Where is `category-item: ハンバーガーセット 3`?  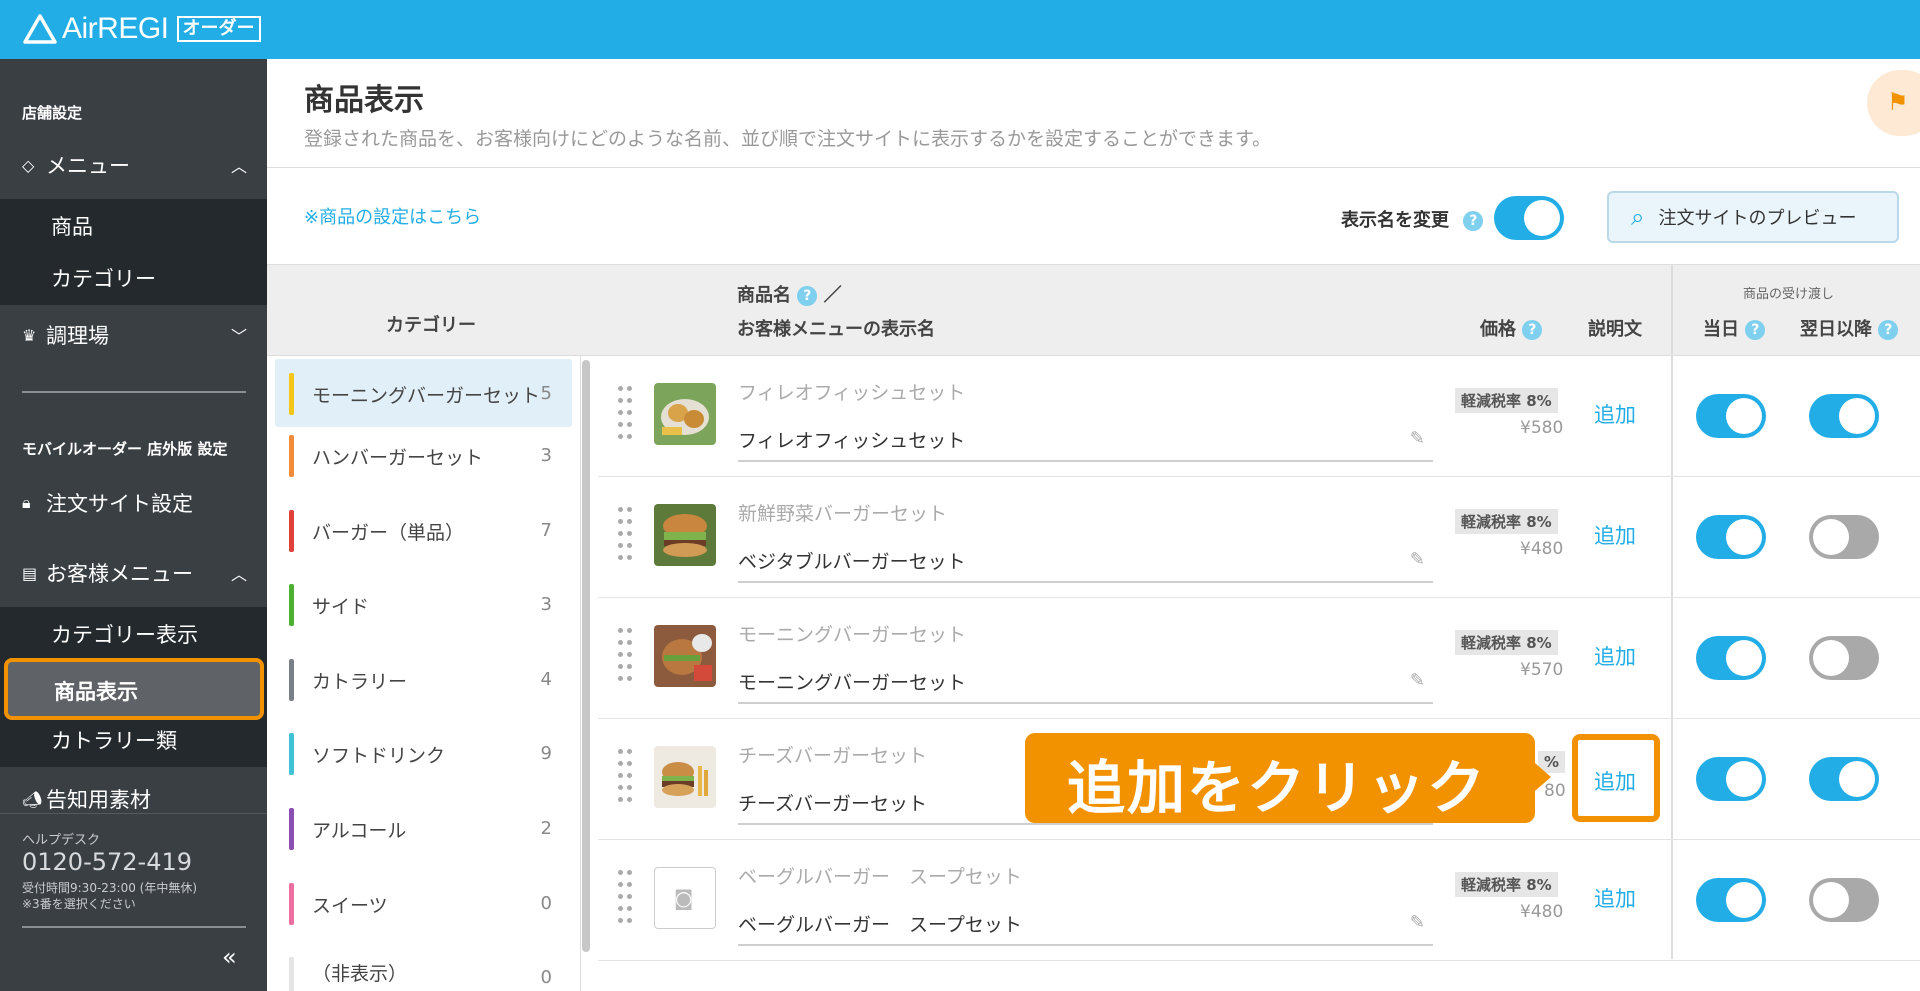 category-item: ハンバーガーセット 3 is located at coordinates (423, 455).